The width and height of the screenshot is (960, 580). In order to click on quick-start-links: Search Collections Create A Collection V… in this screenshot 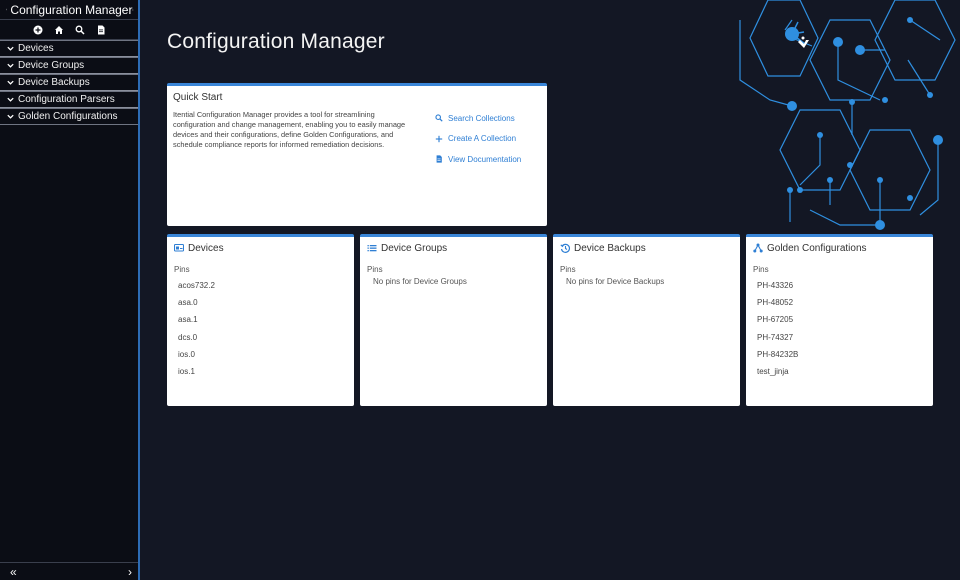, I will do `click(478, 144)`.